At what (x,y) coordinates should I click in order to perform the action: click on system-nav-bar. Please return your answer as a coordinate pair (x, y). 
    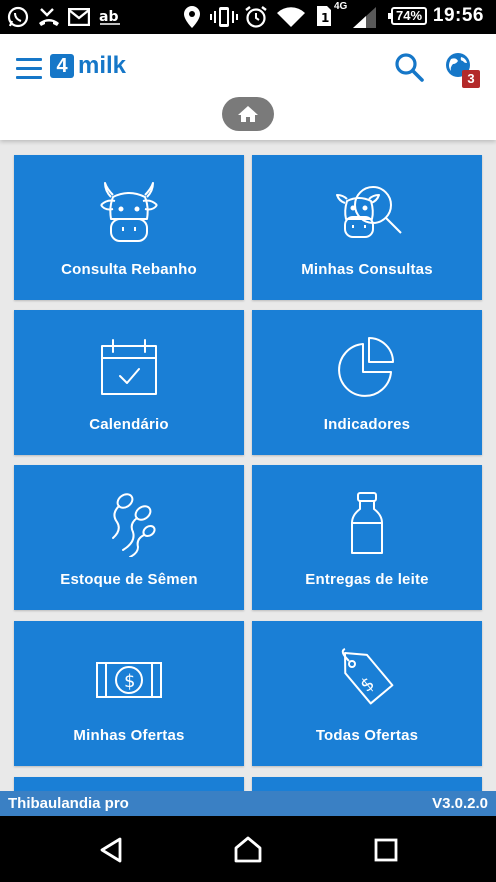
    Looking at the image, I should click on (248, 849).